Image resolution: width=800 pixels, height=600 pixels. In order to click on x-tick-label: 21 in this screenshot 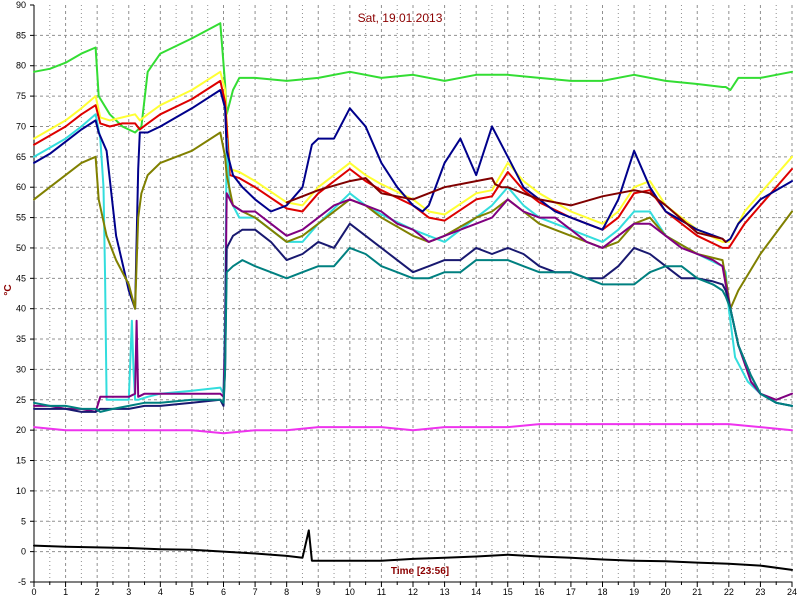, I will do `click(697, 592)`.